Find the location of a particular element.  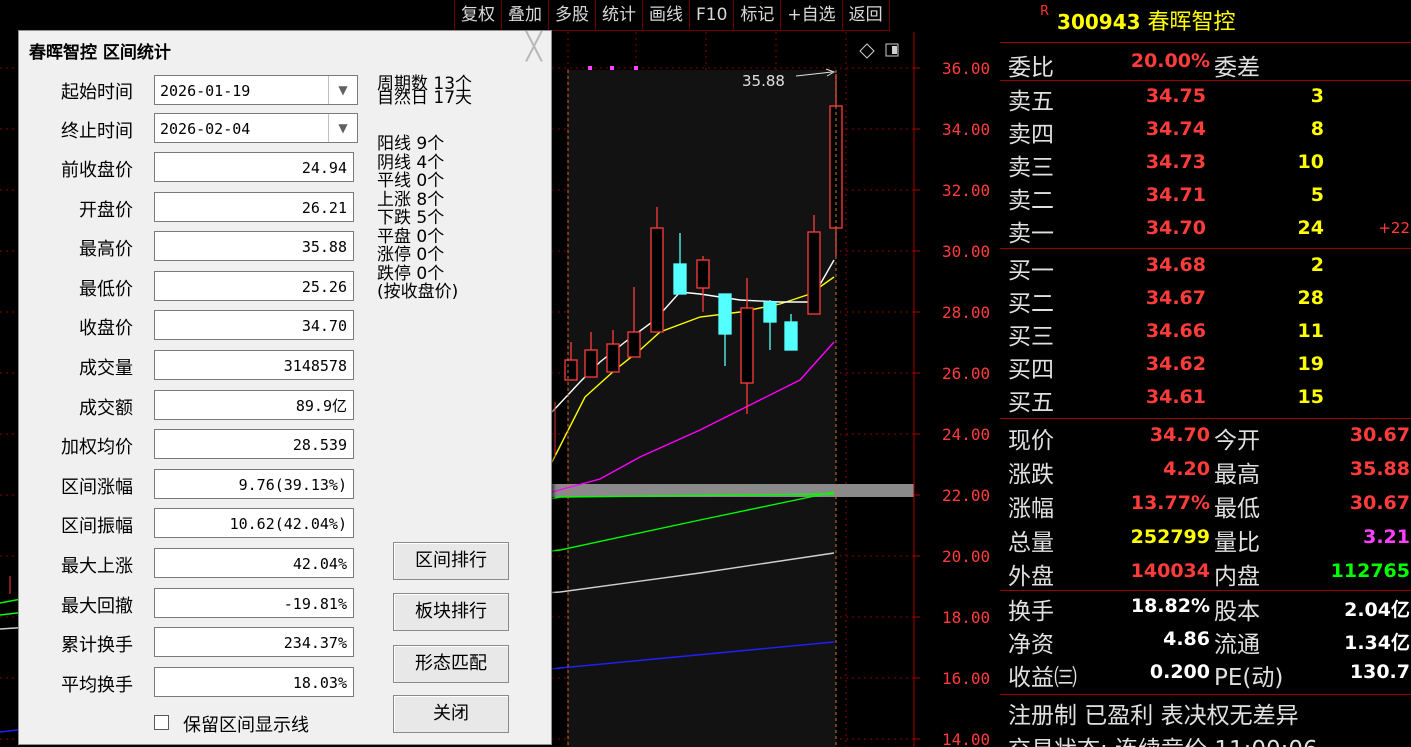

quote-stat-value: 140034 is located at coordinates (1170, 571).